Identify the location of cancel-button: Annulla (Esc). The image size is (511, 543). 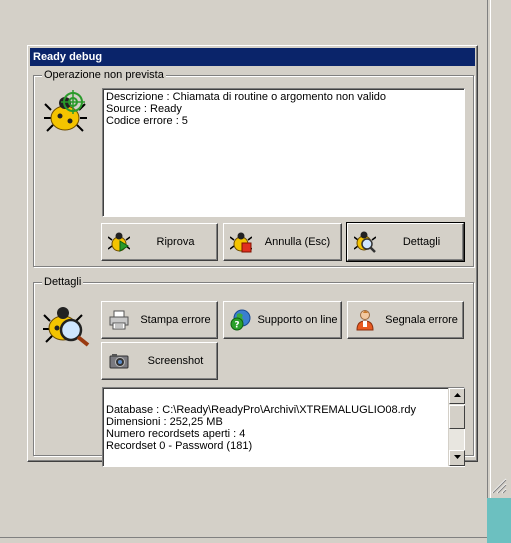
(282, 242).